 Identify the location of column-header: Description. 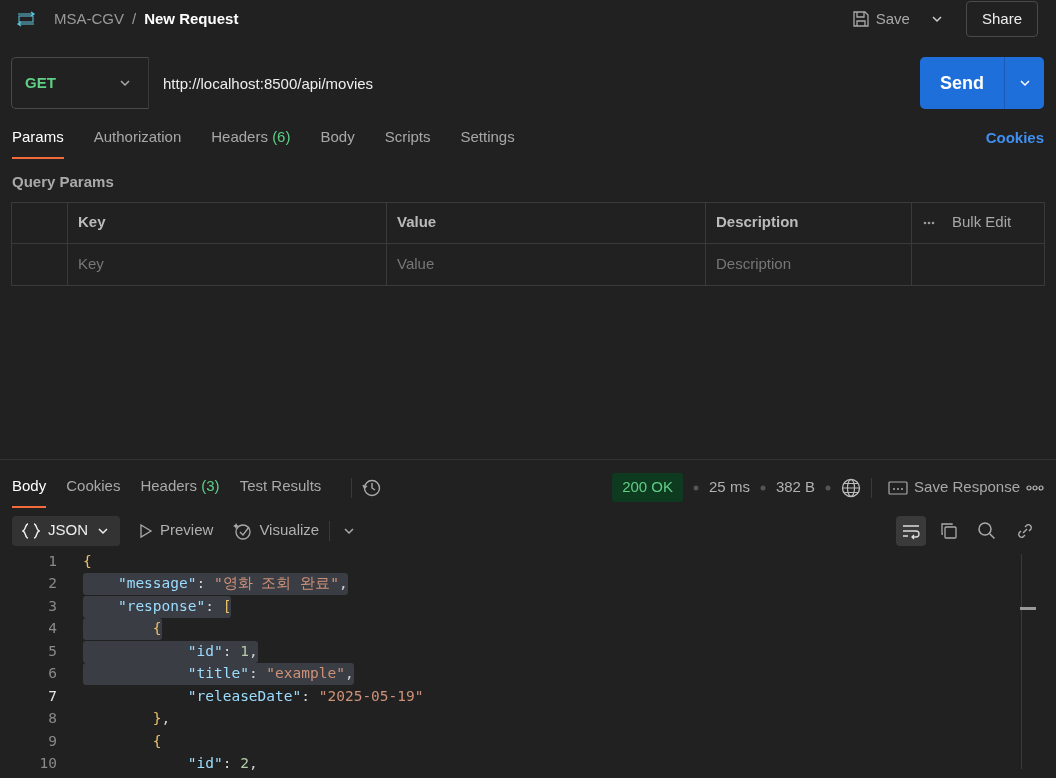
(809, 223).